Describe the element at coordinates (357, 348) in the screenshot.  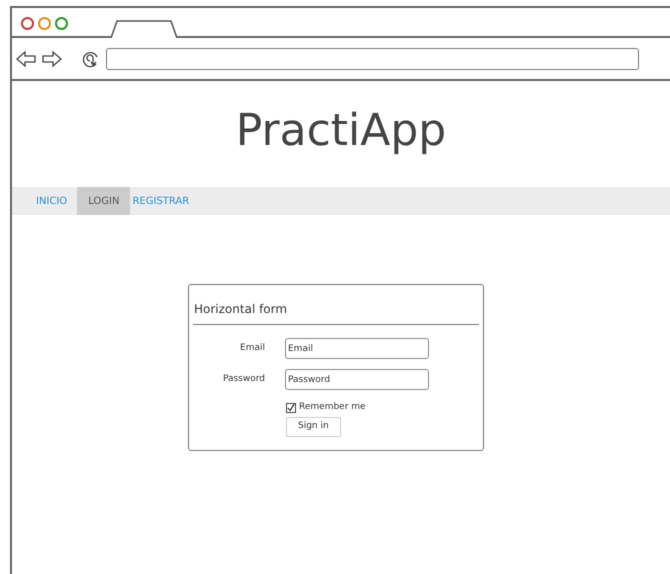
I see `input-field: Email` at that location.